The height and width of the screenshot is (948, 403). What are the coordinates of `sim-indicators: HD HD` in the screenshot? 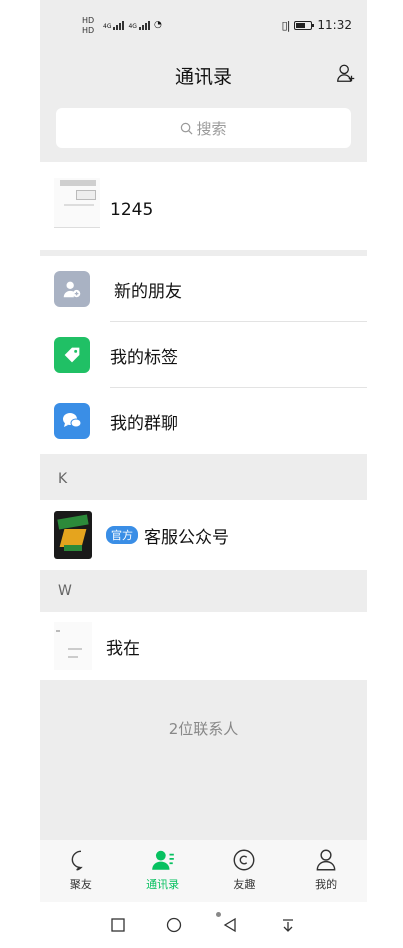 It's located at (88, 26).